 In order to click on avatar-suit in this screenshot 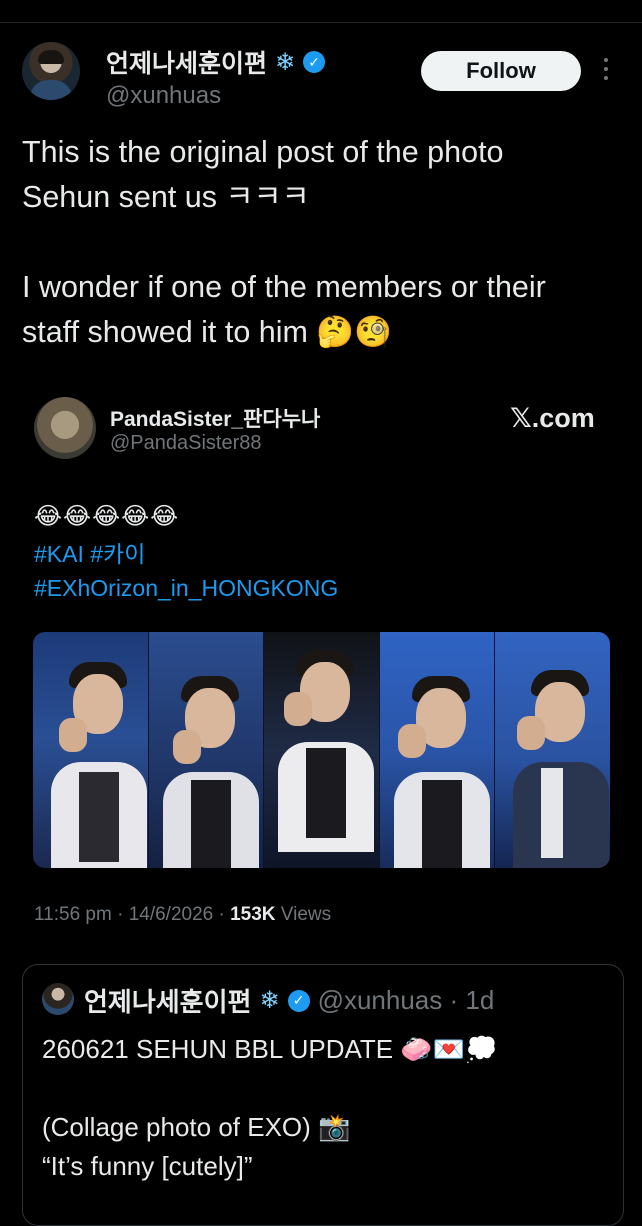, I will do `click(51, 90)`.